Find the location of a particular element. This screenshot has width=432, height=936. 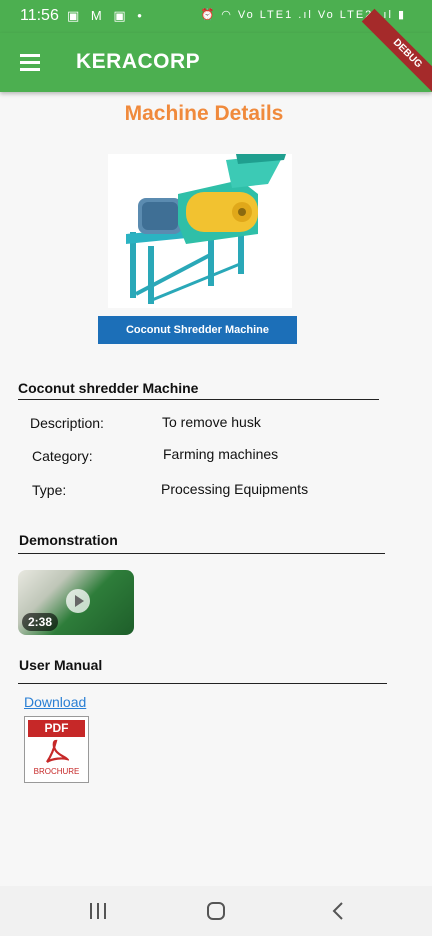

brochure-label: BROCHURE is located at coordinates (56, 771).